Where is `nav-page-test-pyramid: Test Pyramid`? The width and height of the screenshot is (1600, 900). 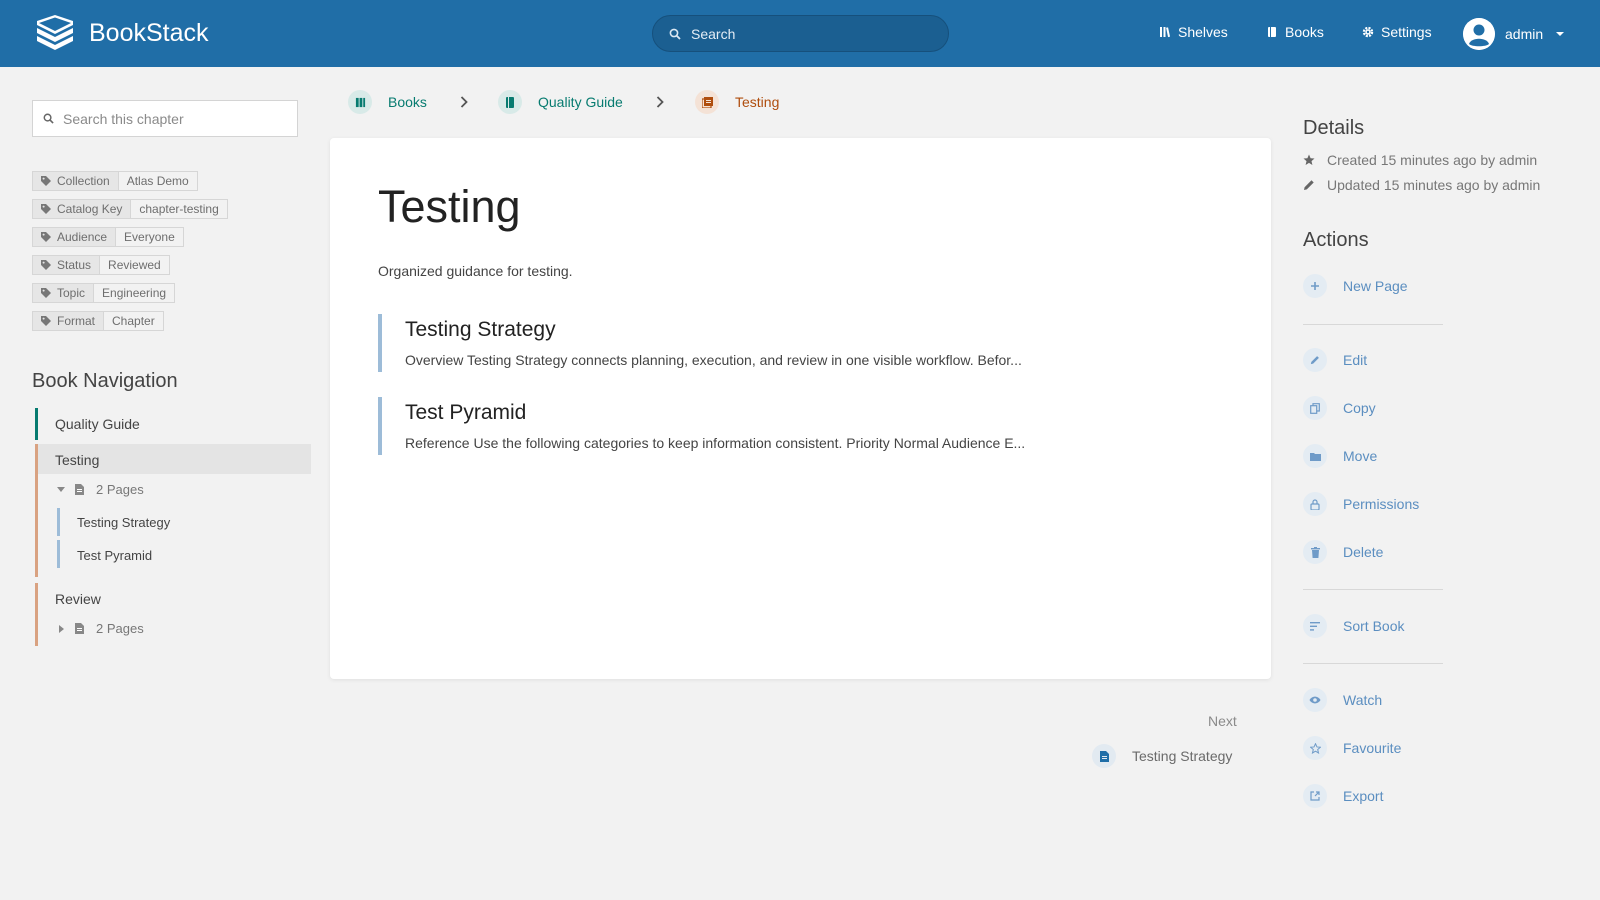 nav-page-test-pyramid: Test Pyramid is located at coordinates (195, 555).